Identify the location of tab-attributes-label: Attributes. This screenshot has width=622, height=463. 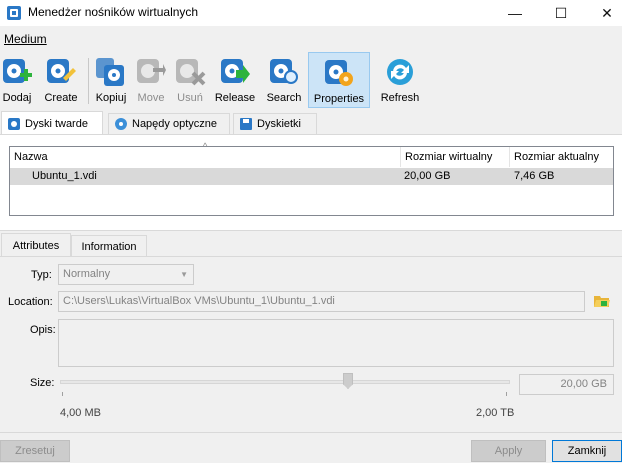
(36, 245).